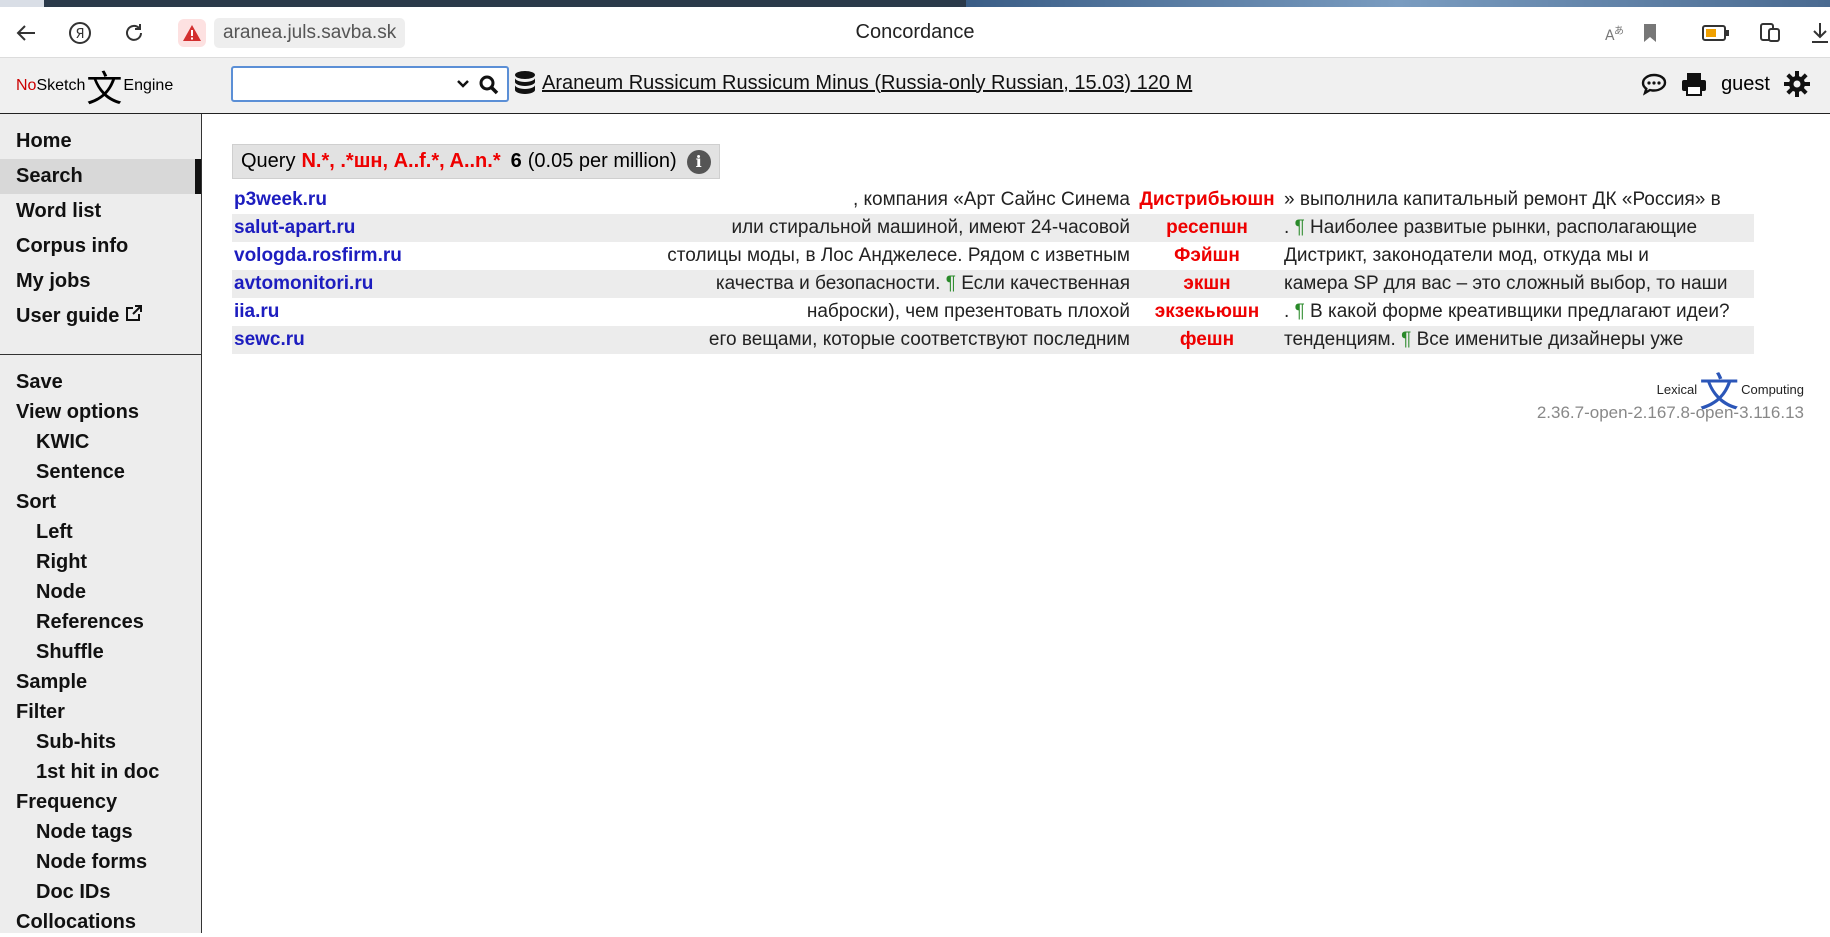 Image resolution: width=1830 pixels, height=937 pixels. I want to click on kwic-text: экшн, so click(1206, 283).